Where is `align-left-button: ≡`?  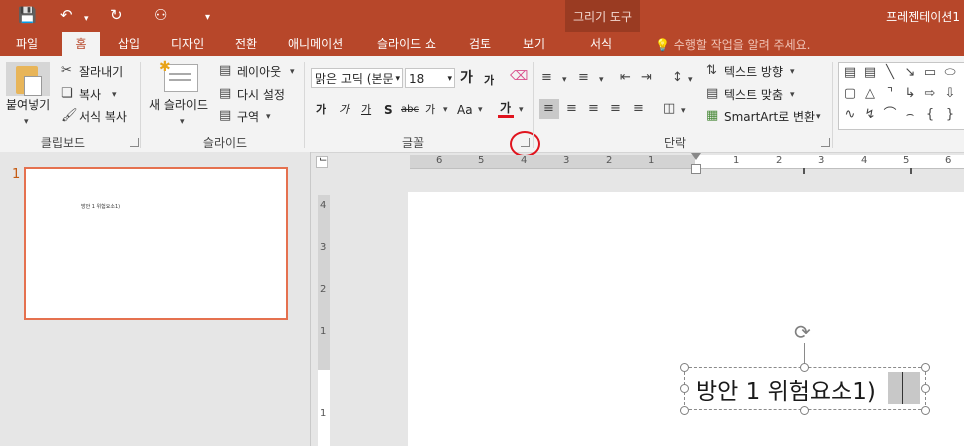
align-left-button: ≡ is located at coordinates (549, 109).